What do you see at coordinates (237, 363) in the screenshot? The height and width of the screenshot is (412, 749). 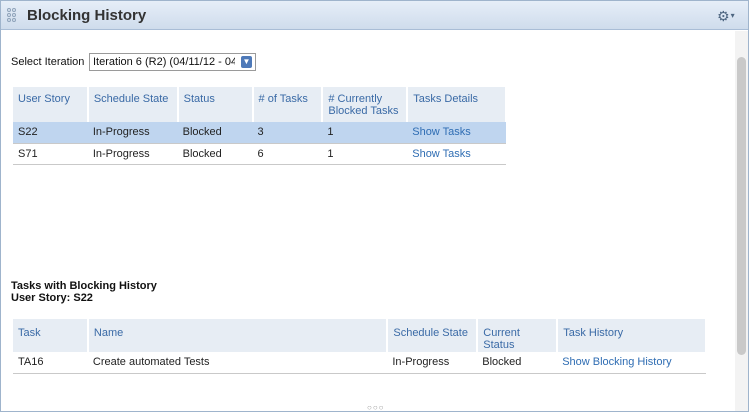 I see `cell-name: Create automated Tests` at bounding box center [237, 363].